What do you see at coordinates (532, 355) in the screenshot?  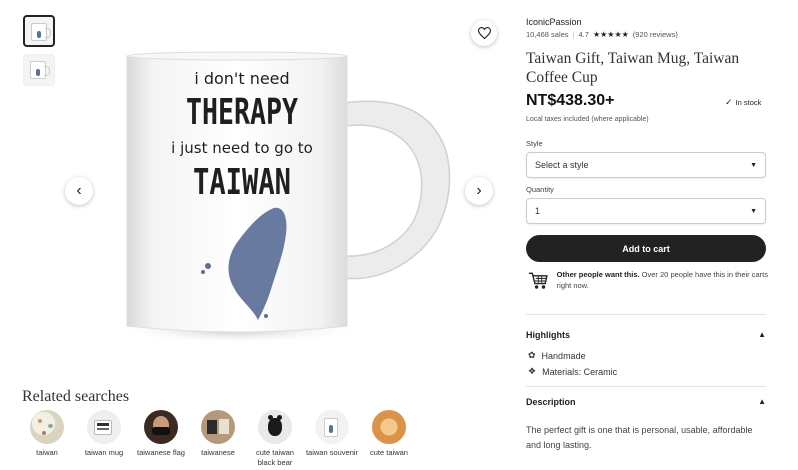 I see `handmade-icon: ✿` at bounding box center [532, 355].